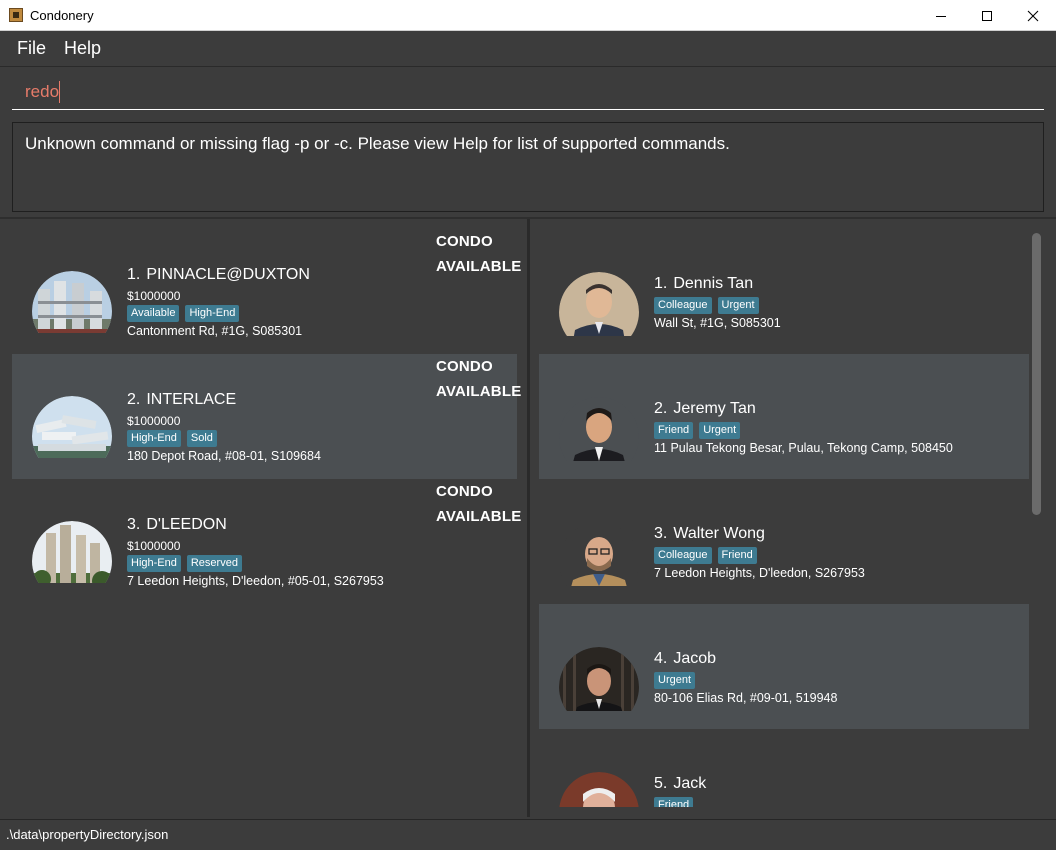 This screenshot has height=850, width=1056. I want to click on menu-bar: File Help, so click(528, 49).